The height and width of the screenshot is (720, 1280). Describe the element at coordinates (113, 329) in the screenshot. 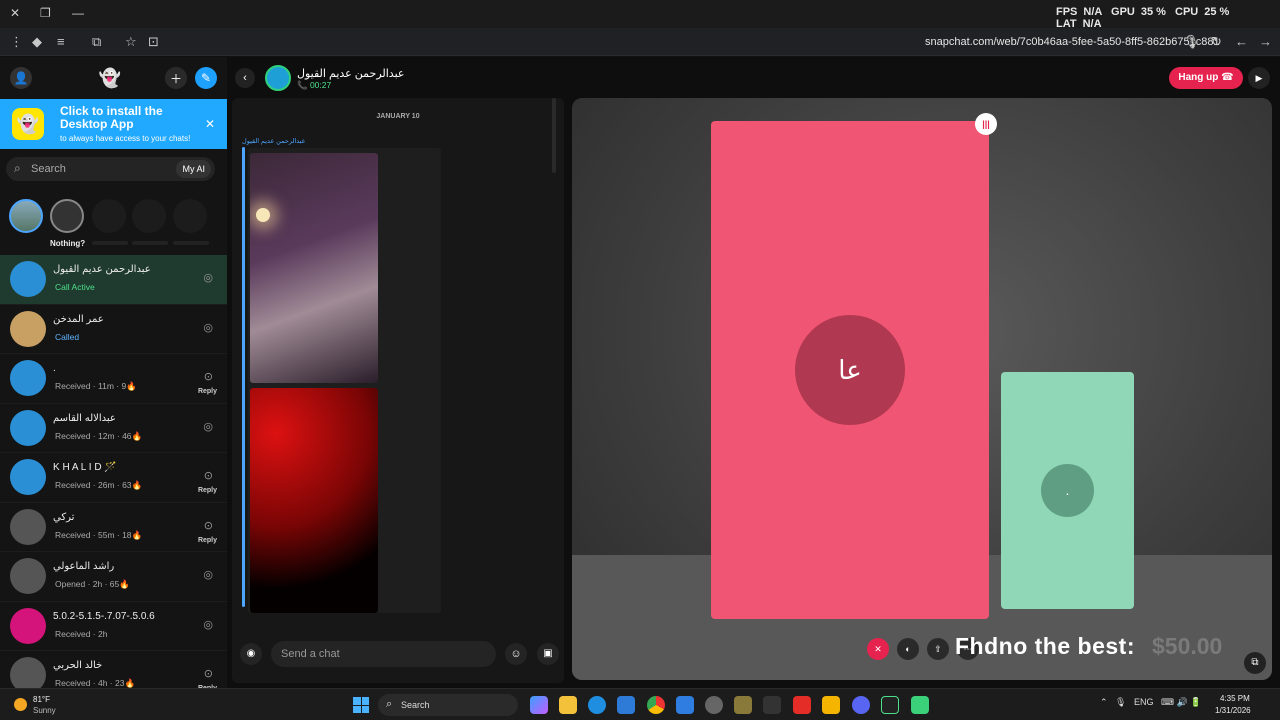

I see `chat-list-item: عمر المدخن Called ◎` at that location.